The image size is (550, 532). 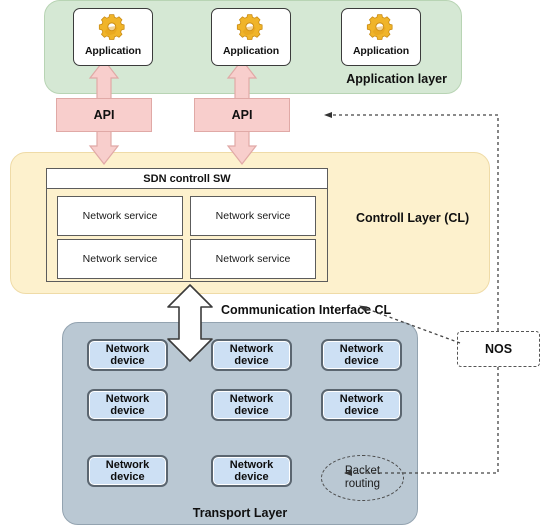 What do you see at coordinates (242, 115) in the screenshot?
I see `api-box-right: API` at bounding box center [242, 115].